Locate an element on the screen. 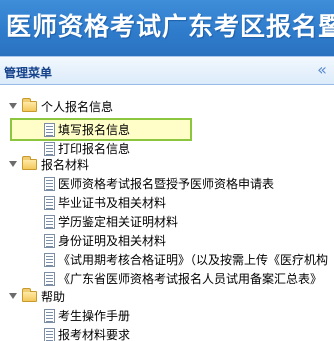 The image size is (334, 341). menu-panel-header: 管理菜单 « is located at coordinates (167, 70).